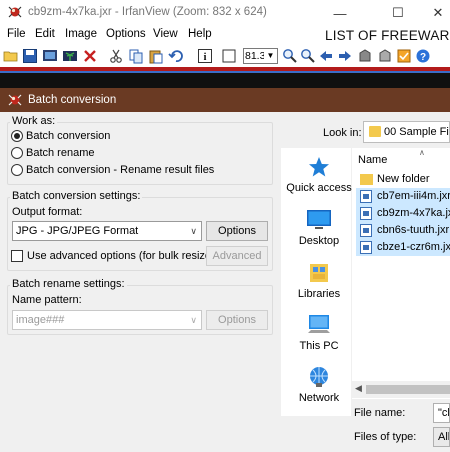 This screenshot has height=452, width=450. Describe the element at coordinates (60, 136) in the screenshot. I see `radio-batch-conversion: Batch conversion` at that location.